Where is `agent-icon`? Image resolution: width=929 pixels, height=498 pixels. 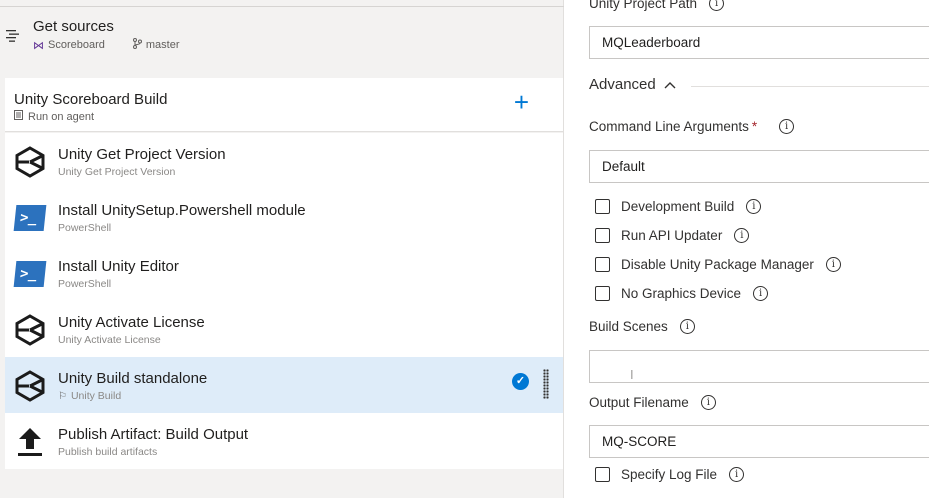
agent-icon is located at coordinates (18, 116).